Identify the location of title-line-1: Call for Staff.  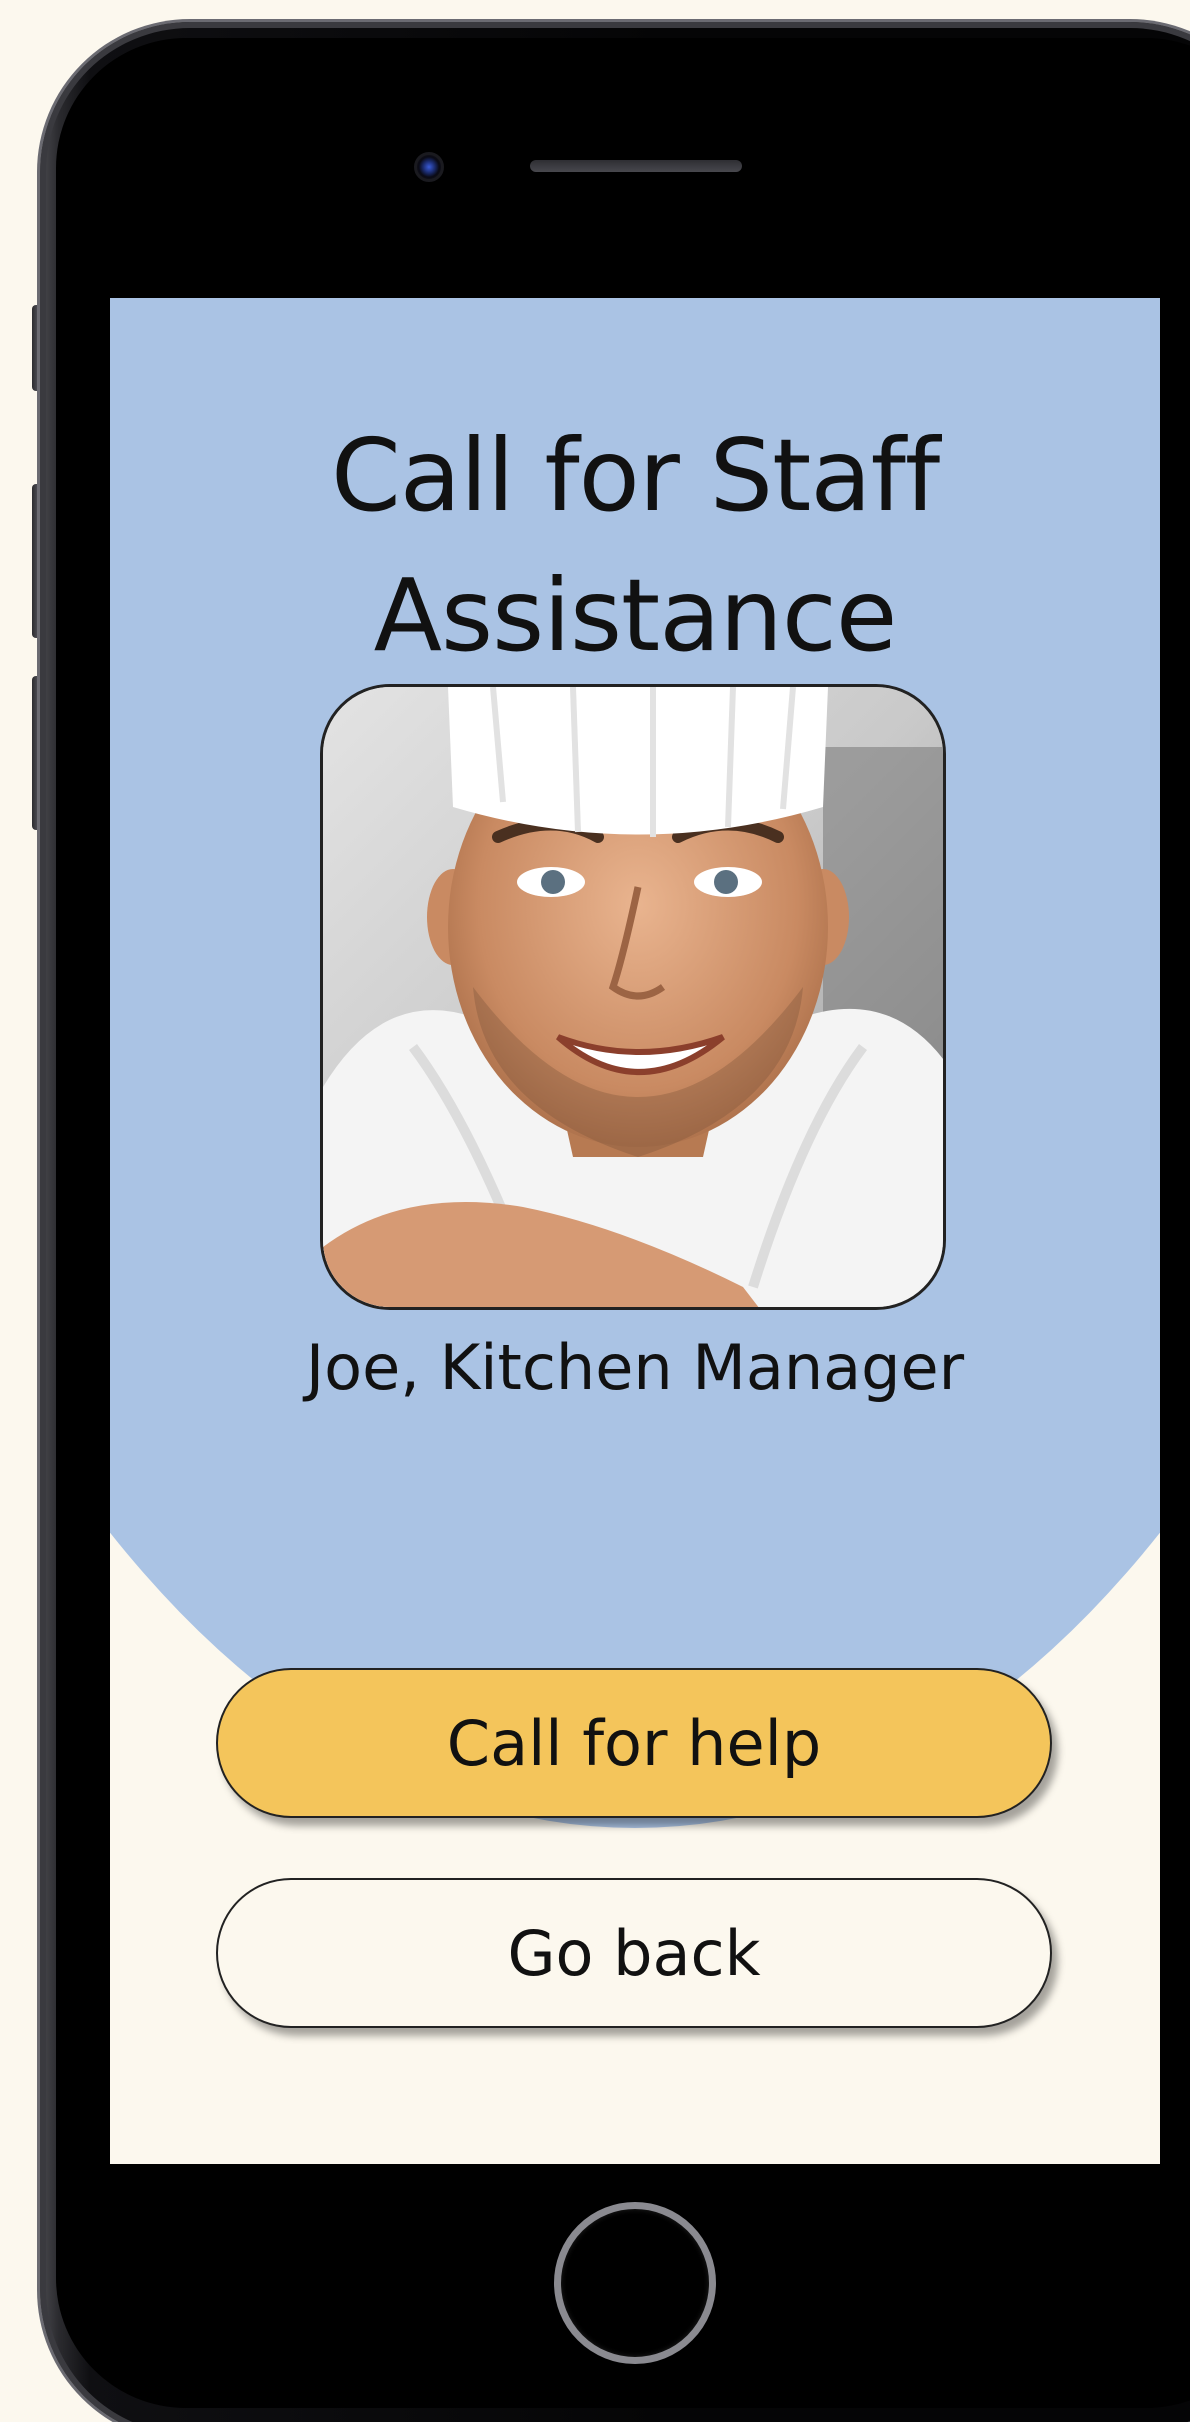
(635, 475).